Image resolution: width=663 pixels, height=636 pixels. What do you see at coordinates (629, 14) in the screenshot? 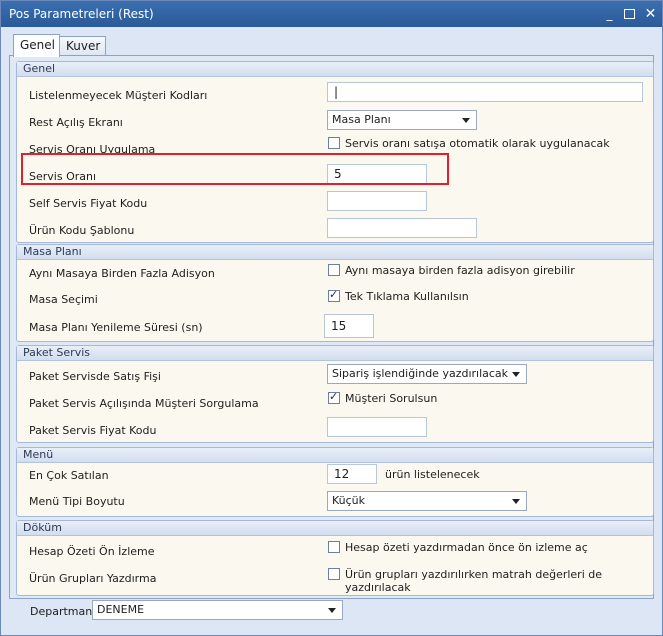
I see `maximize-button` at bounding box center [629, 14].